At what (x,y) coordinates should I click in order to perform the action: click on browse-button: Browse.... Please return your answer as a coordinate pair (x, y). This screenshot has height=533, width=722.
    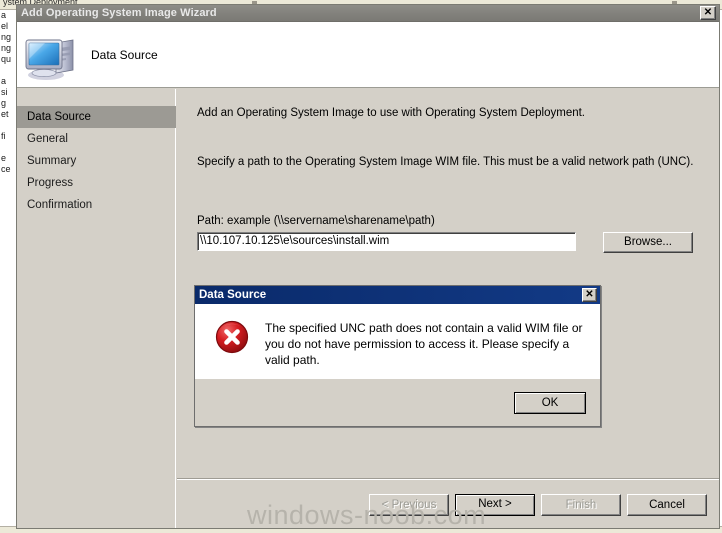
    Looking at the image, I should click on (648, 242).